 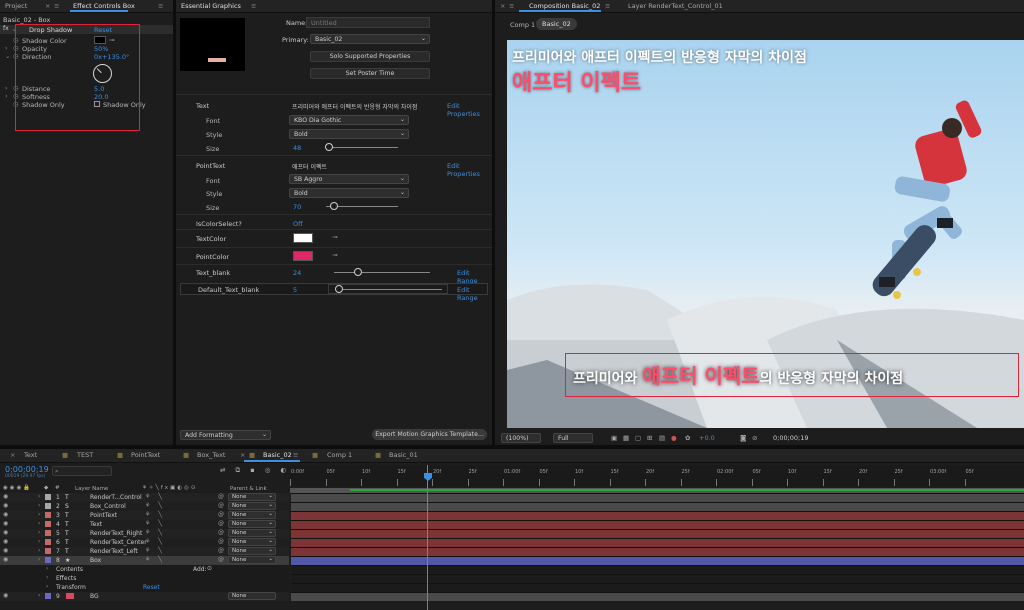 What do you see at coordinates (56, 6) in the screenshot?
I see `menu-icon: ≡` at bounding box center [56, 6].